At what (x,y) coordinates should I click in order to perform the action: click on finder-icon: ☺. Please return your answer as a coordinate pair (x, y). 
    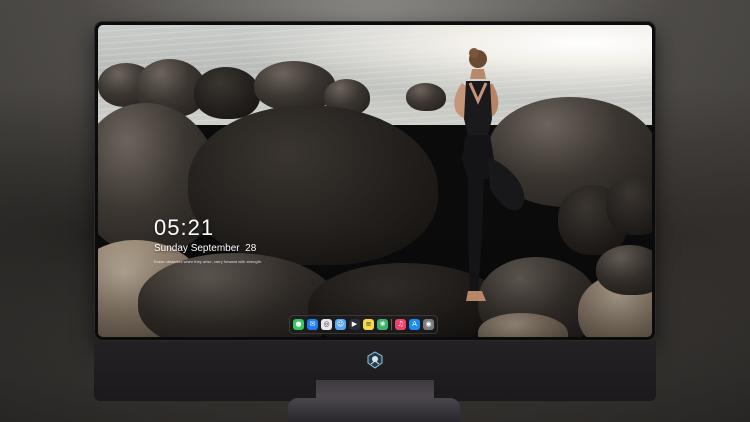
    Looking at the image, I should click on (340, 324).